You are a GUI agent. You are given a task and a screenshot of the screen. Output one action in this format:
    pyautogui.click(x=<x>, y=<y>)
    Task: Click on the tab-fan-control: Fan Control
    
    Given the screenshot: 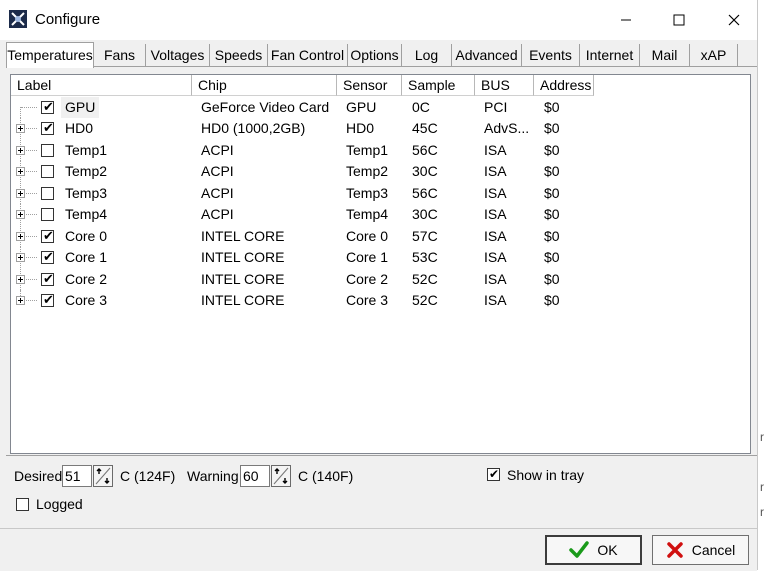 What is the action you would take?
    pyautogui.click(x=308, y=55)
    